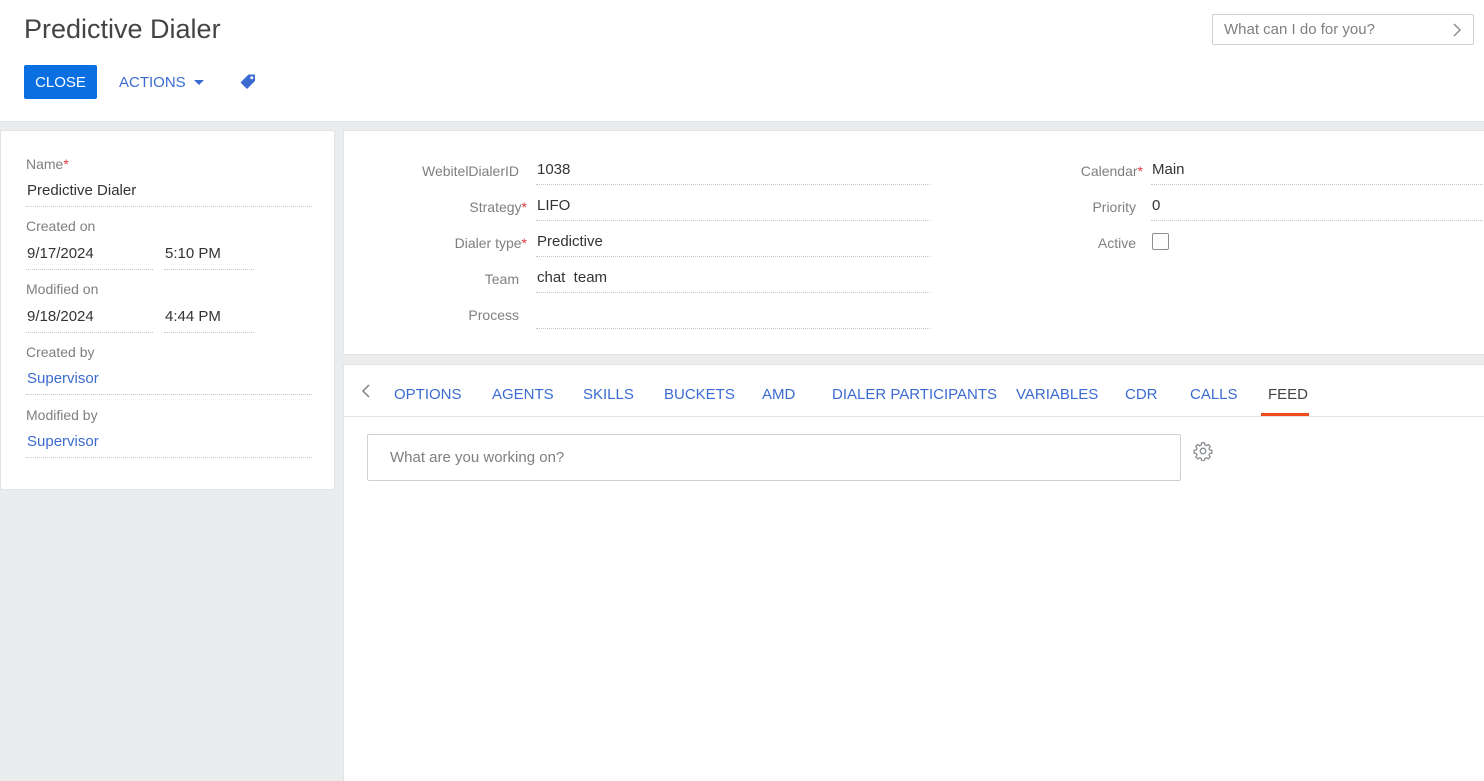 This screenshot has height=781, width=1484. I want to click on name-label: Name*, so click(47, 164).